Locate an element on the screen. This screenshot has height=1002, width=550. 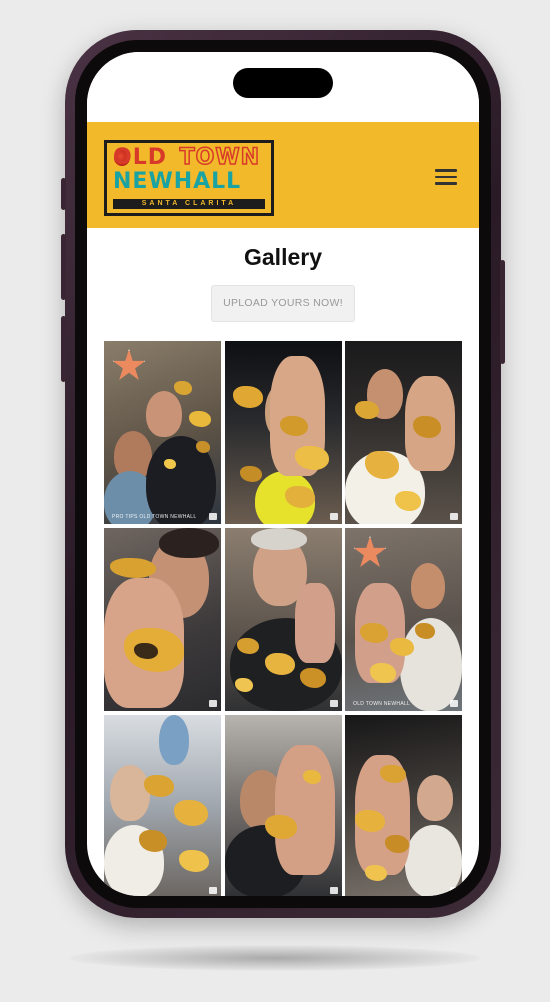
gallery-tile: OLD TOWN NEWHALL is located at coordinates (403, 619).